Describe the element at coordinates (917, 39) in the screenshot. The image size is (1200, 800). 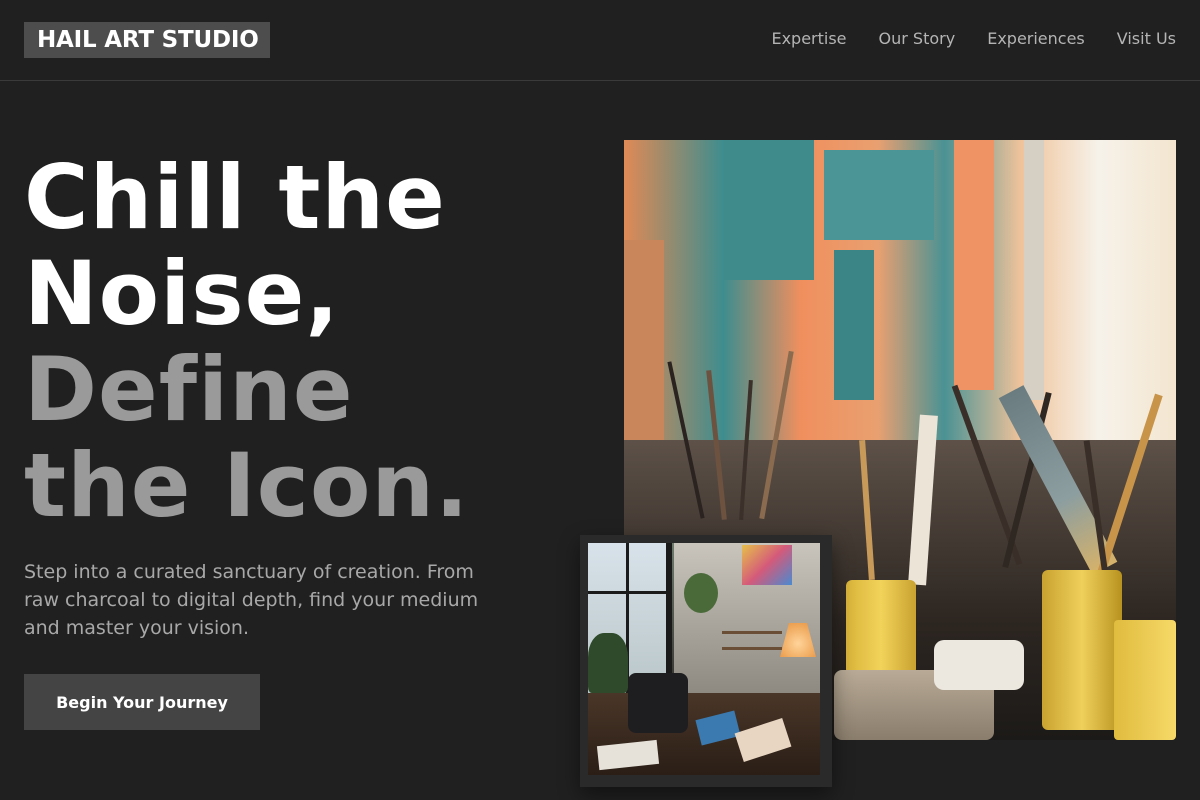
I see `nav-link-our-story: Our Story` at that location.